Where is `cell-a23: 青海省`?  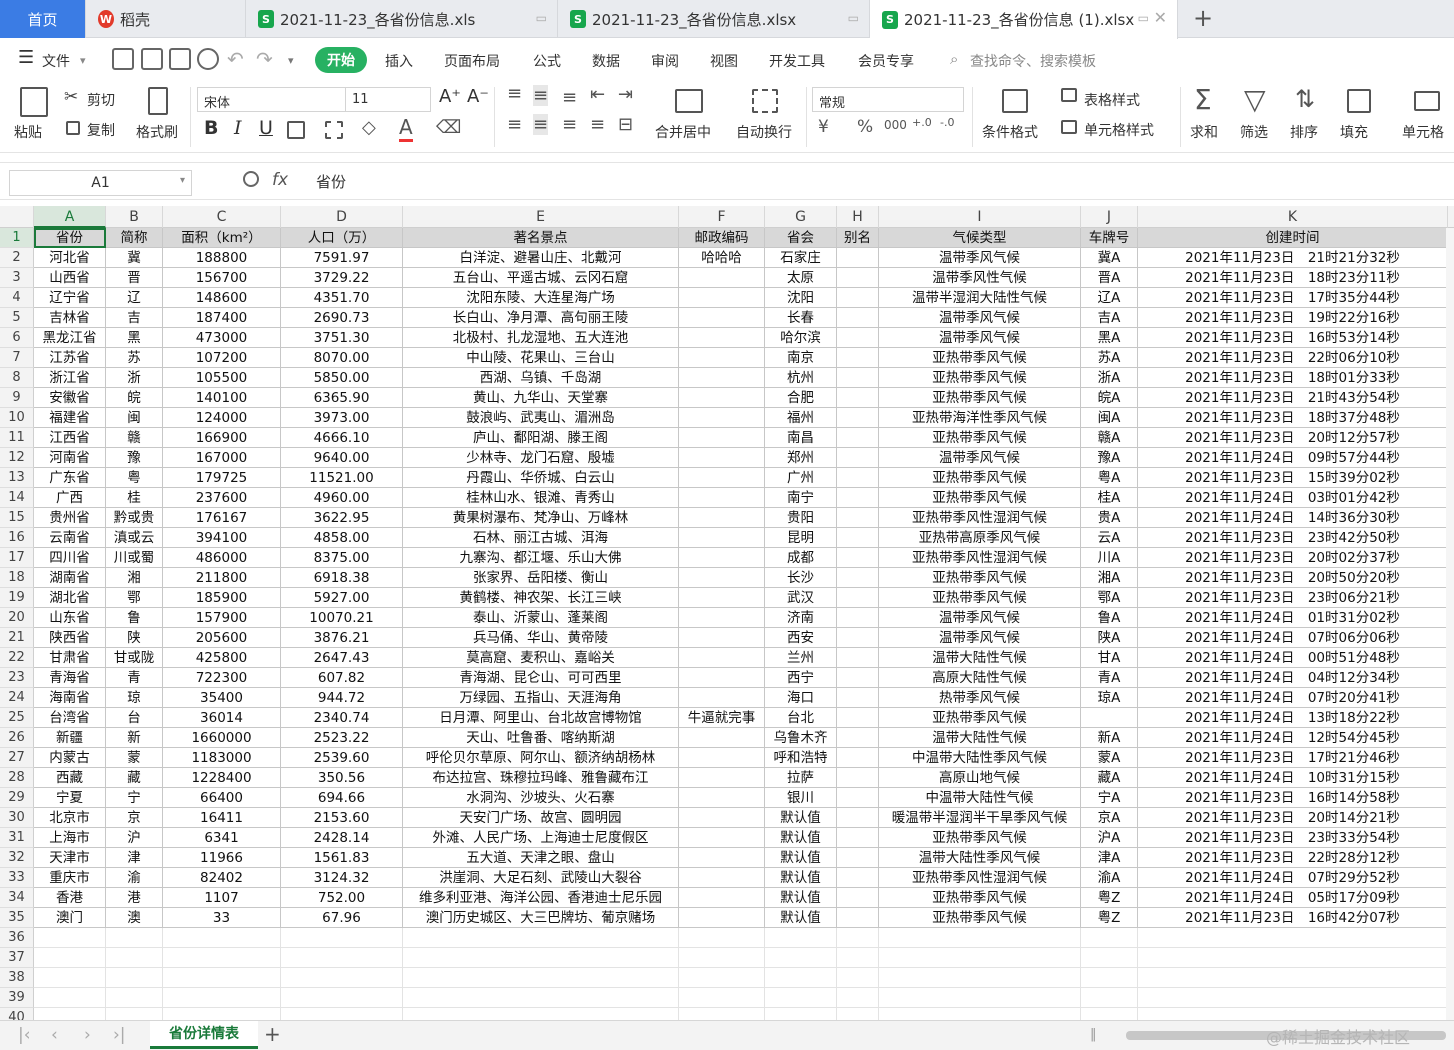
cell-a23: 青海省 is located at coordinates (70, 678).